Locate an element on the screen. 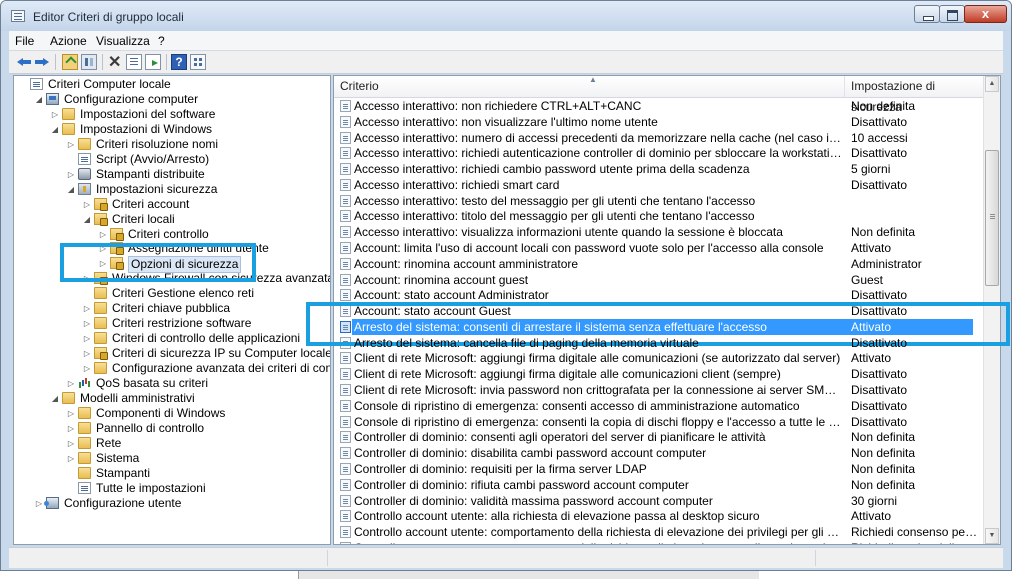 The width and height of the screenshot is (1024, 579). menu-file: File is located at coordinates (24, 41).